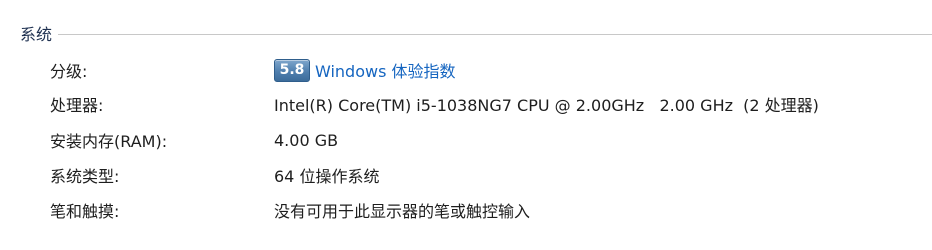  I want to click on pen-touch-row: 笔和触摸: 没有可用于此显示器的笔或触控输入, so click(466, 210).